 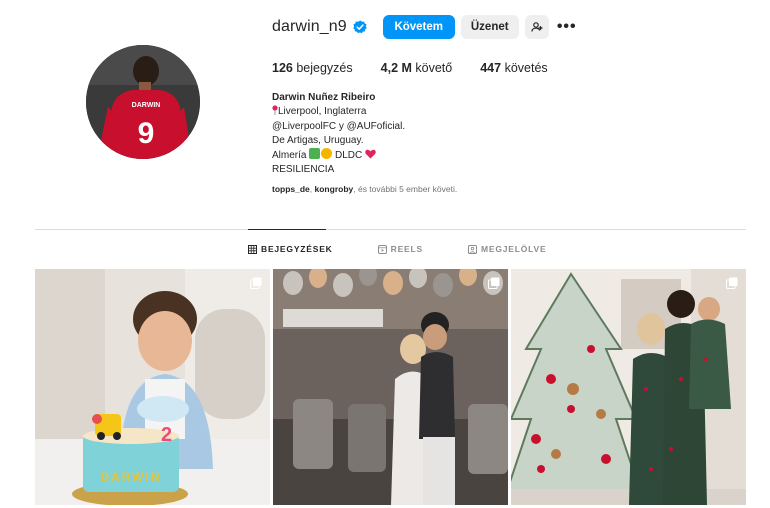 I want to click on followed-by-user-1: topps_de, so click(x=291, y=189).